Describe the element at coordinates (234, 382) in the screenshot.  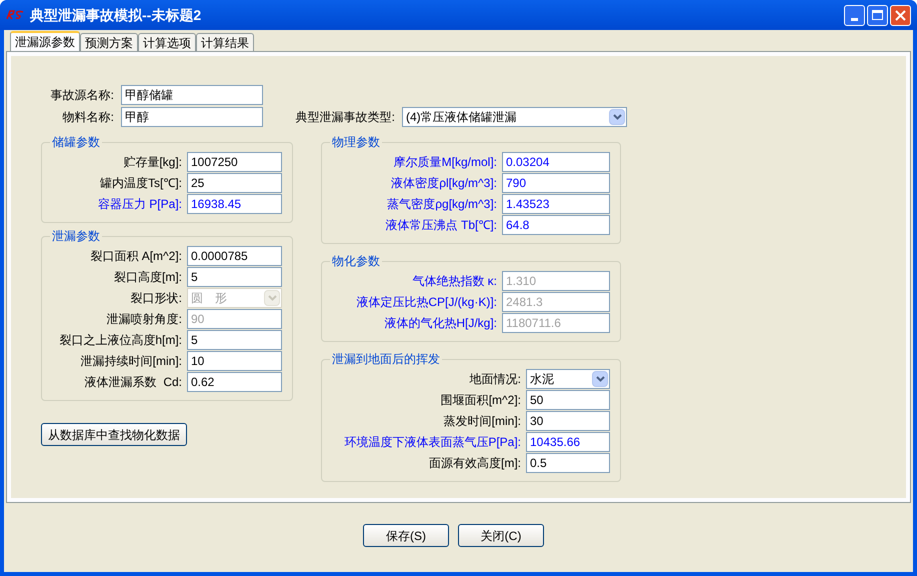
I see `text-field: 0.62` at that location.